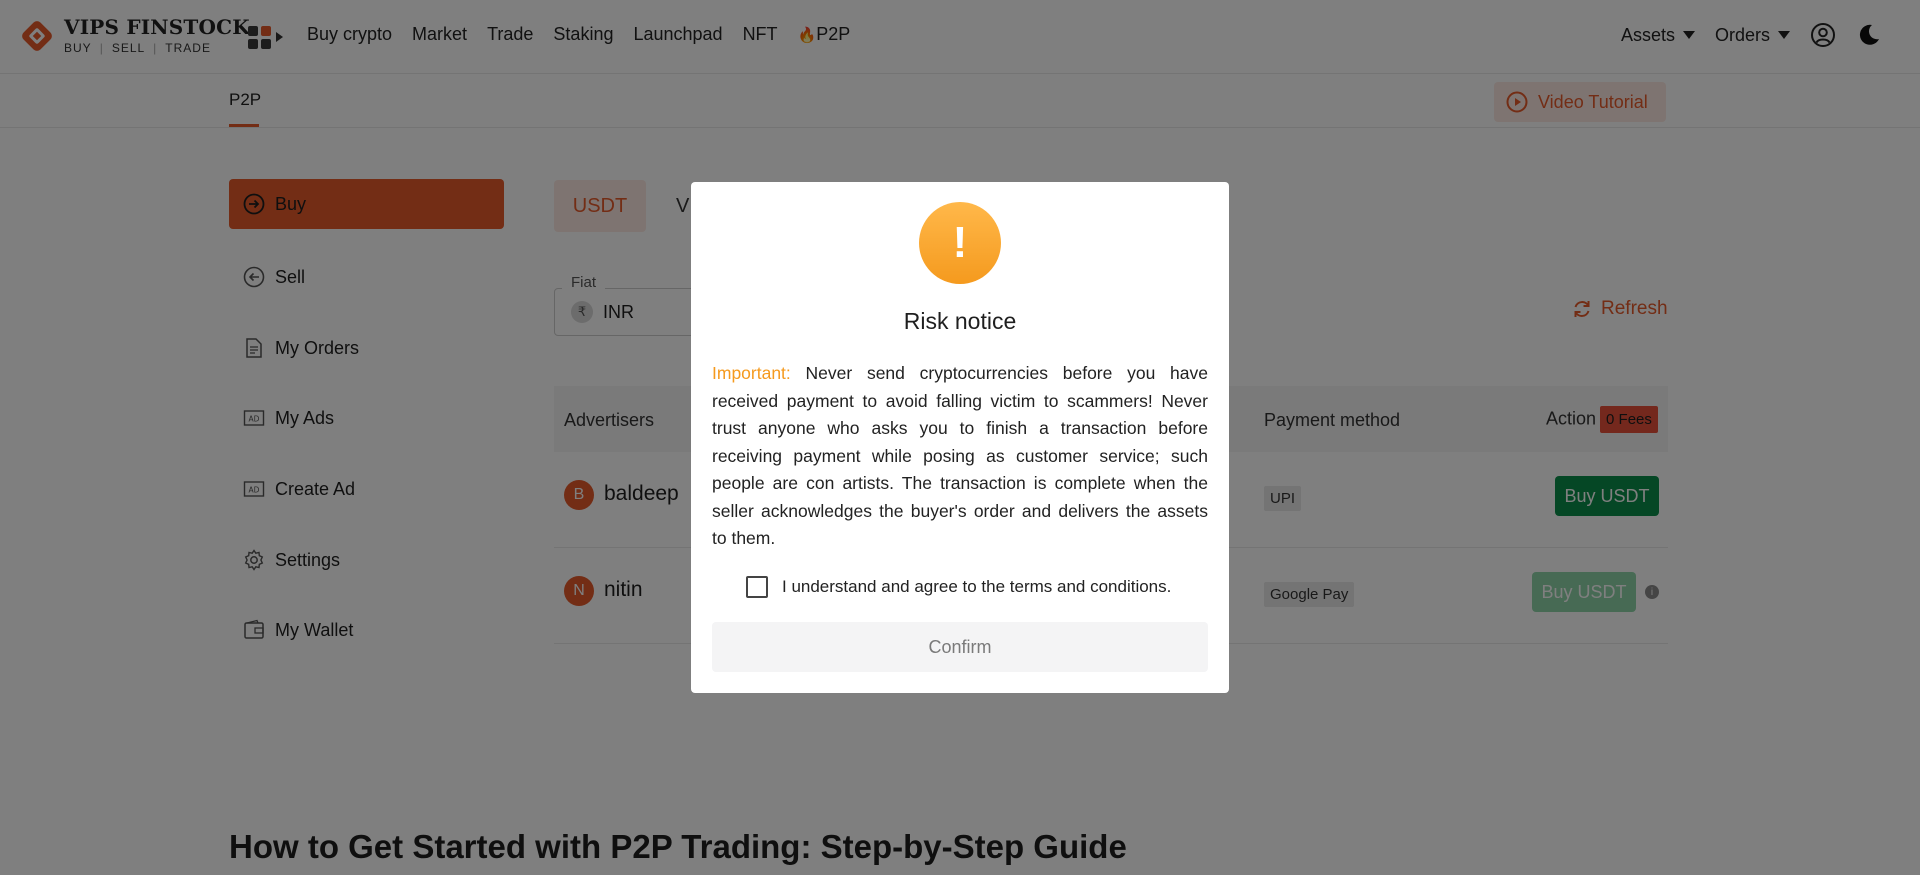 This screenshot has width=1920, height=875. I want to click on warning-icon: !, so click(960, 243).